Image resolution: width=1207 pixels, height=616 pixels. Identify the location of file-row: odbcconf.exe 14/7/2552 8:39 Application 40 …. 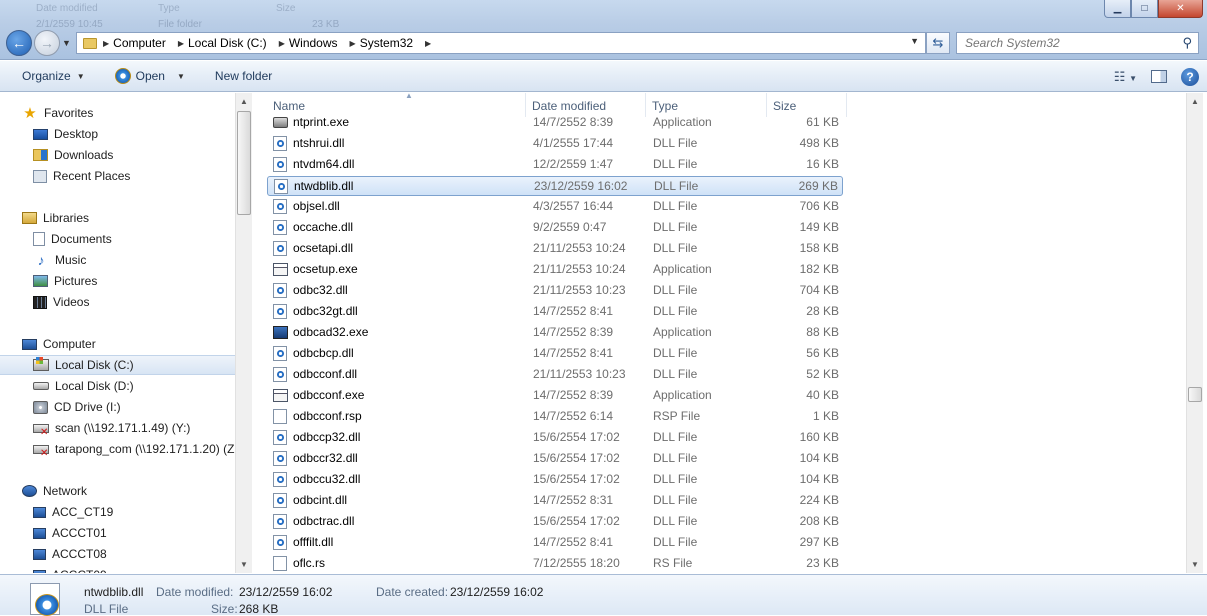
(555, 396).